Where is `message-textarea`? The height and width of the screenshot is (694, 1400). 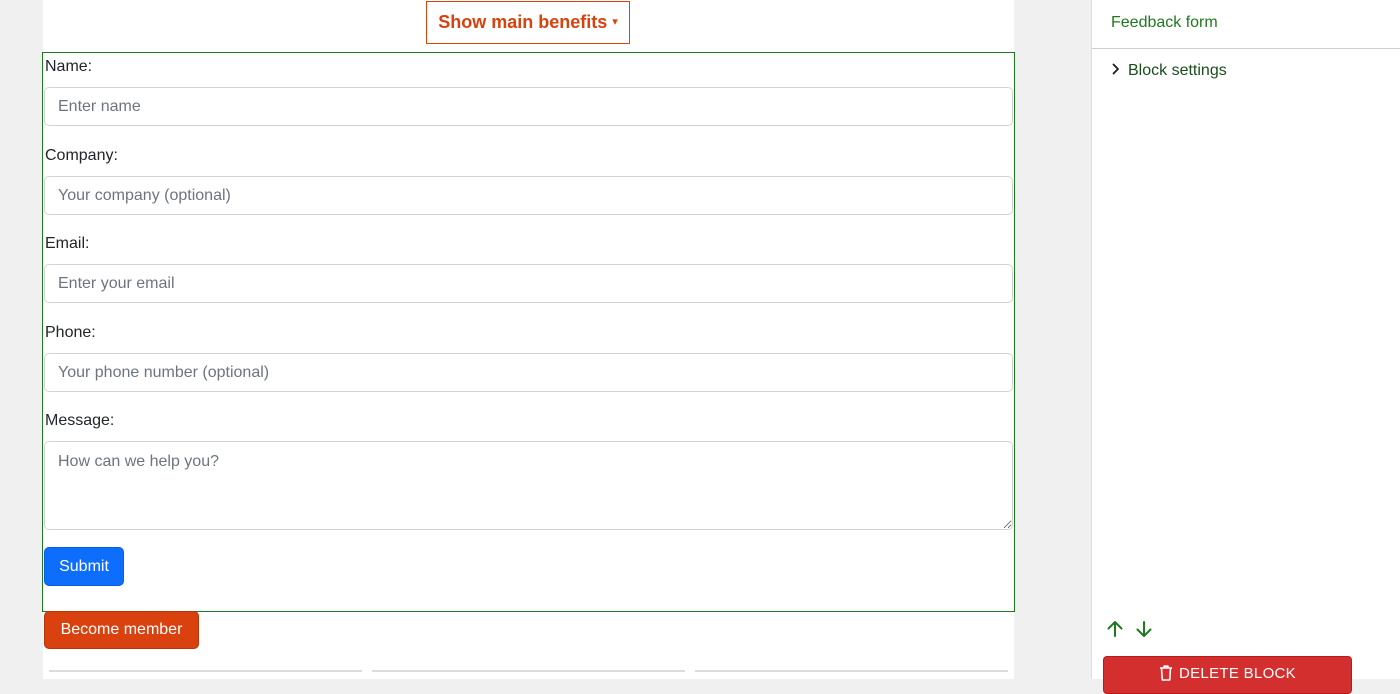
message-textarea is located at coordinates (528, 485).